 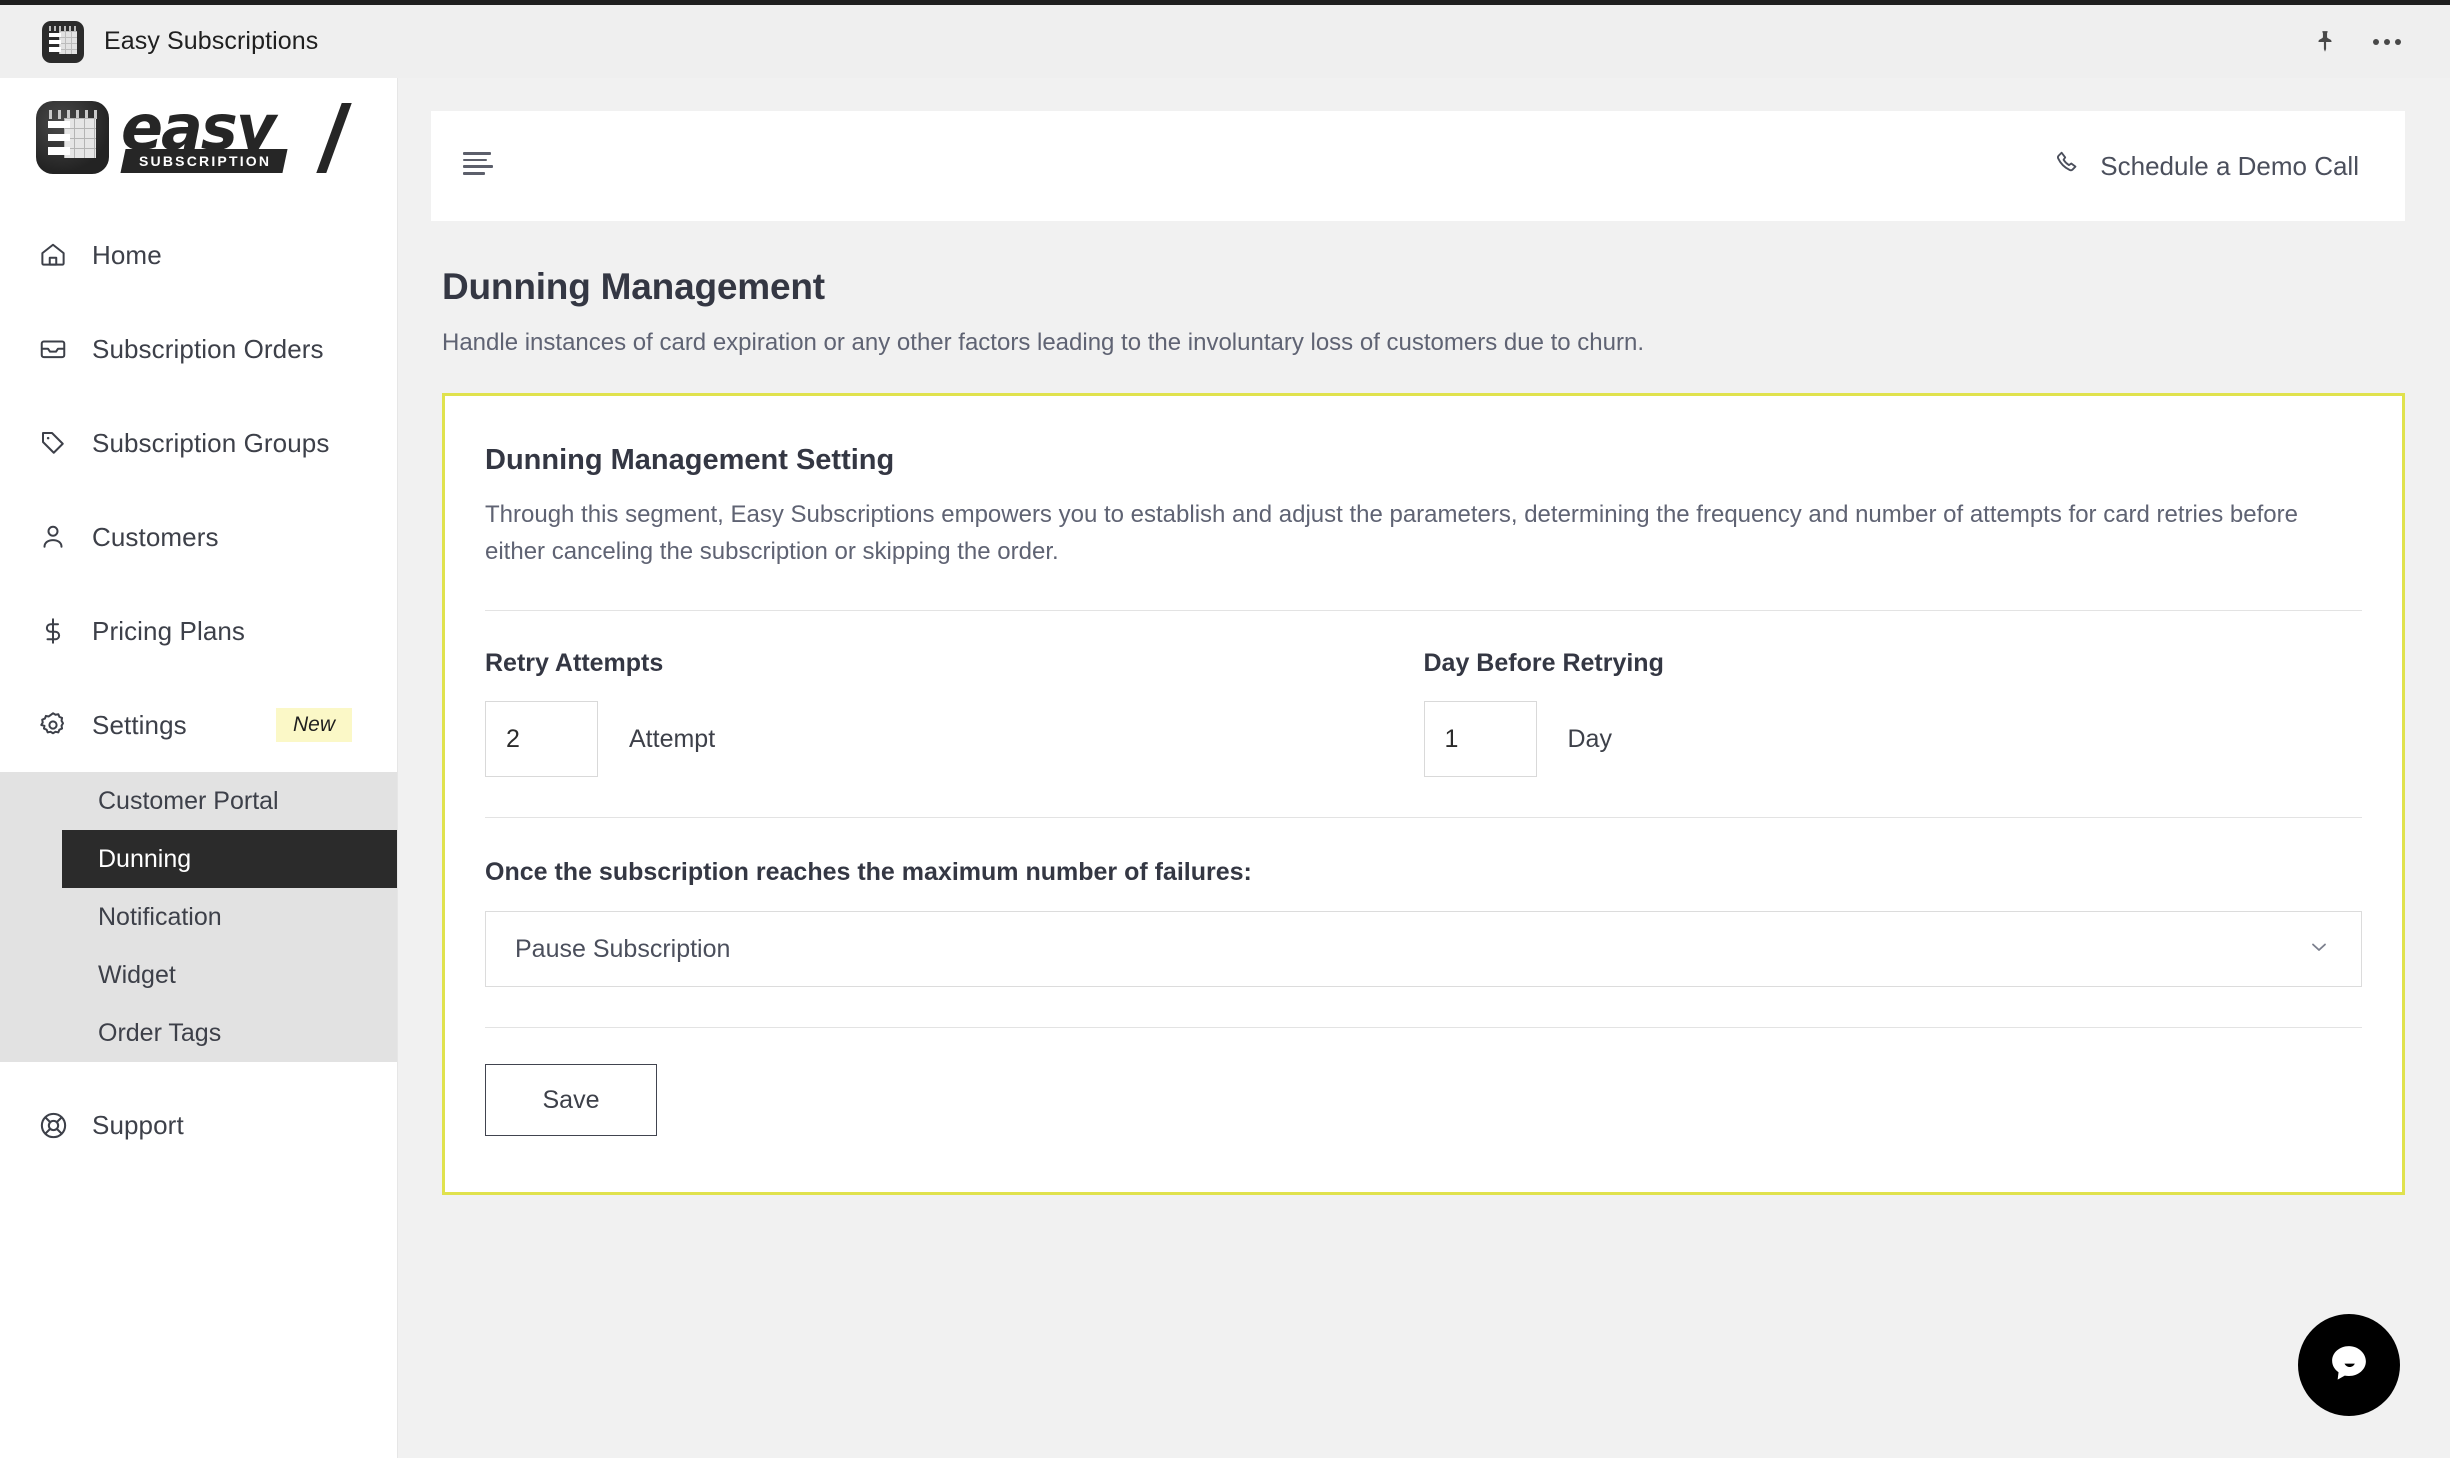 I want to click on sidebar-item-home: Home, so click(x=198, y=255).